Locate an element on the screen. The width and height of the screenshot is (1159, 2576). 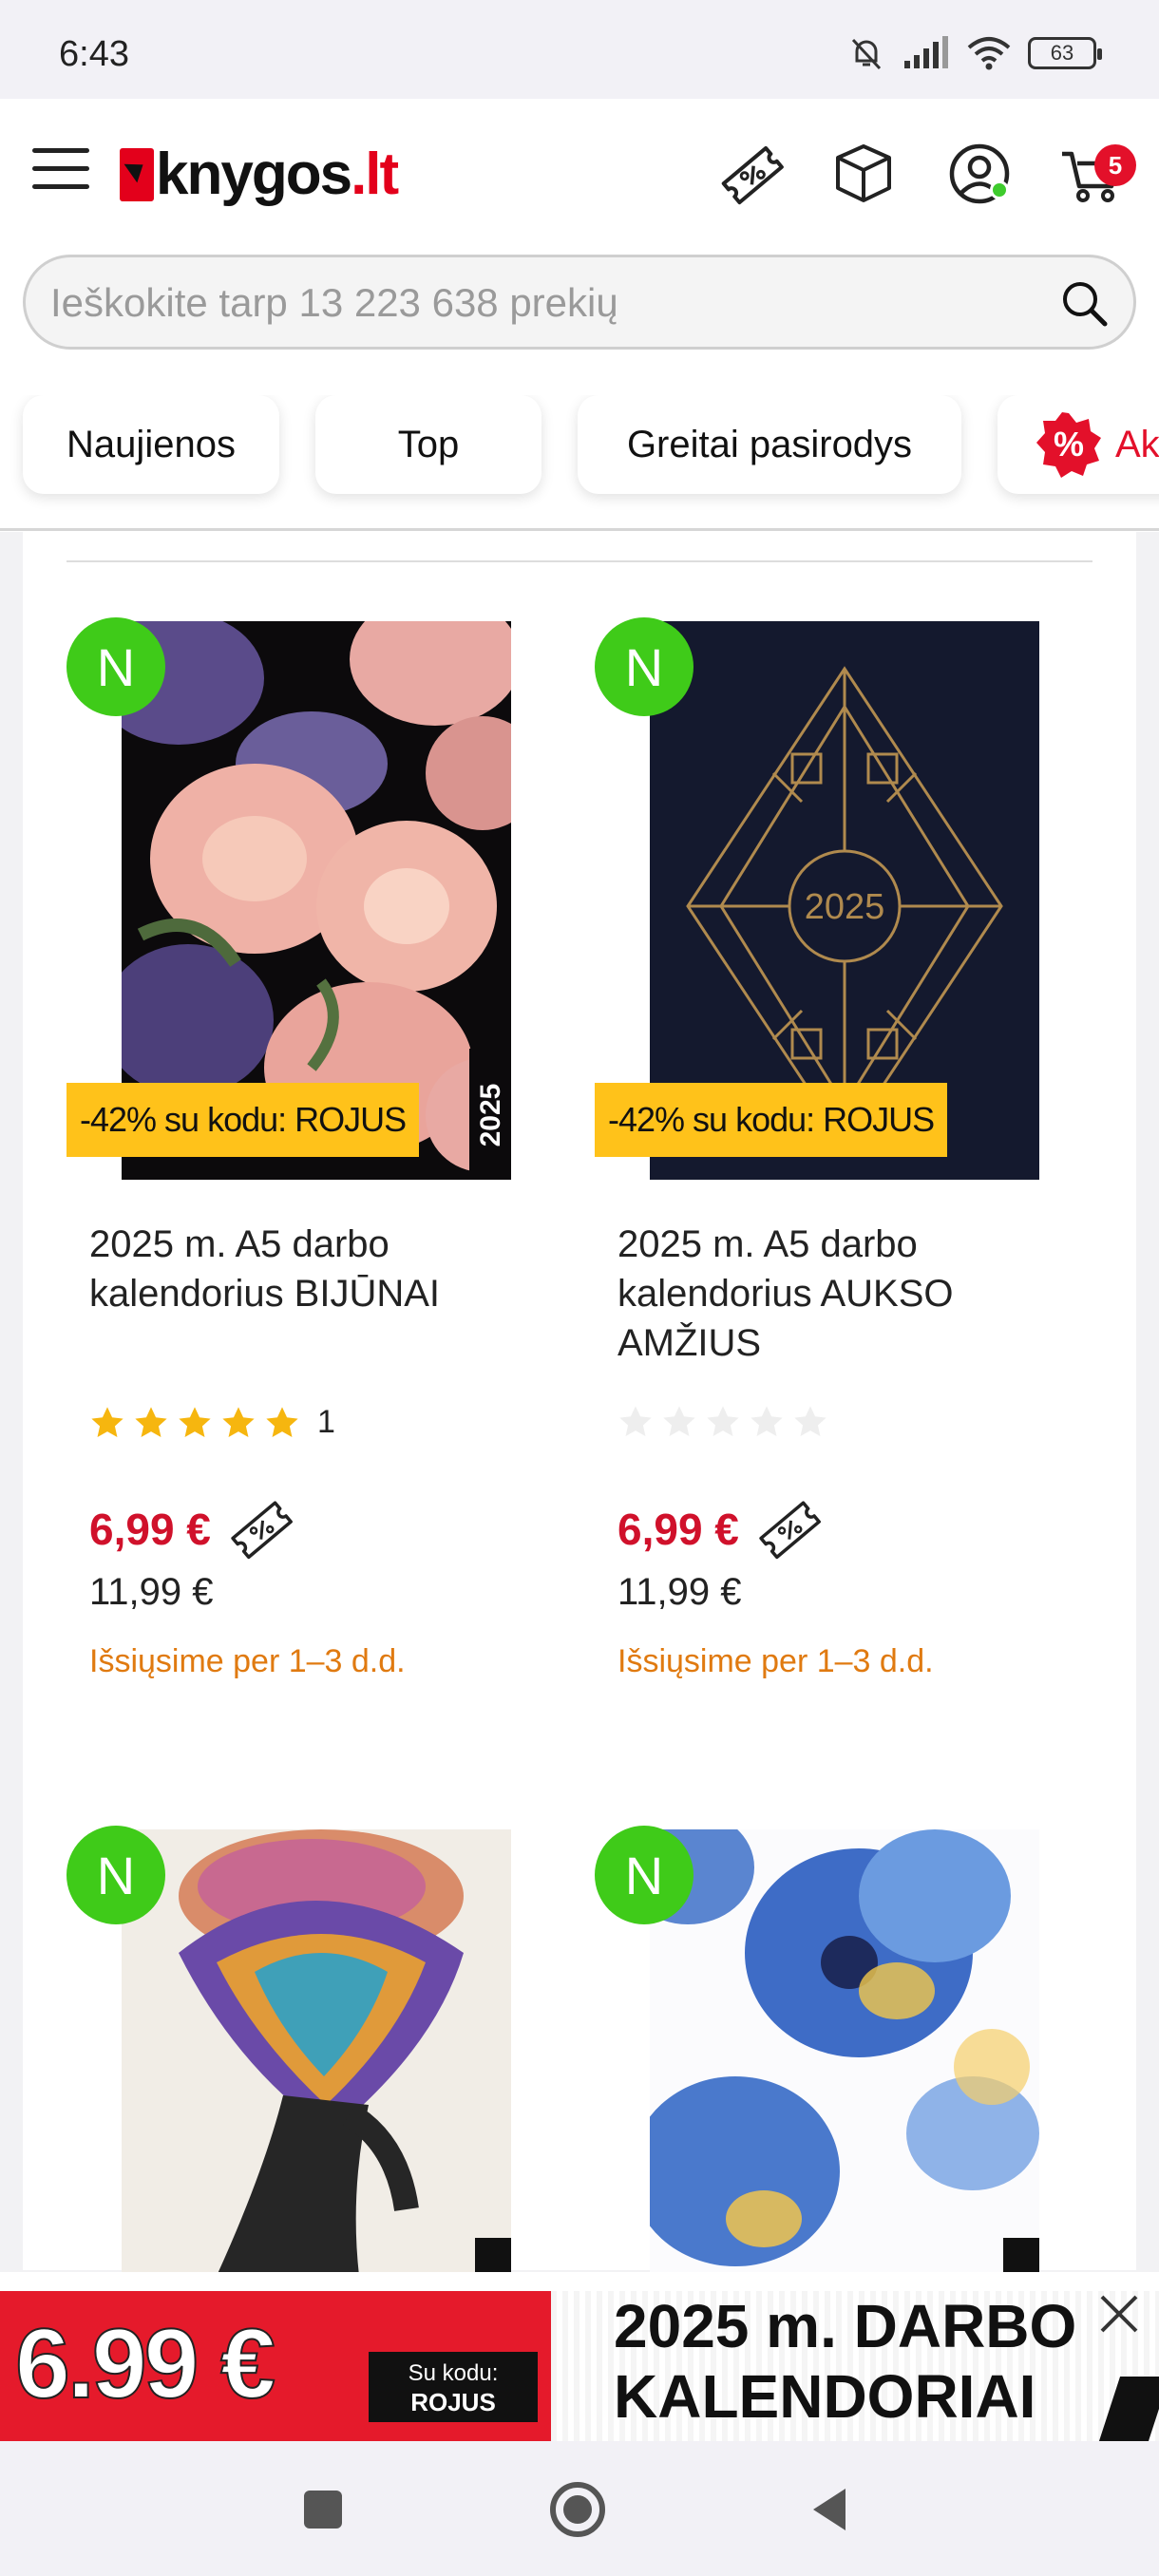
battery-indicator: 63 is located at coordinates (1065, 53).